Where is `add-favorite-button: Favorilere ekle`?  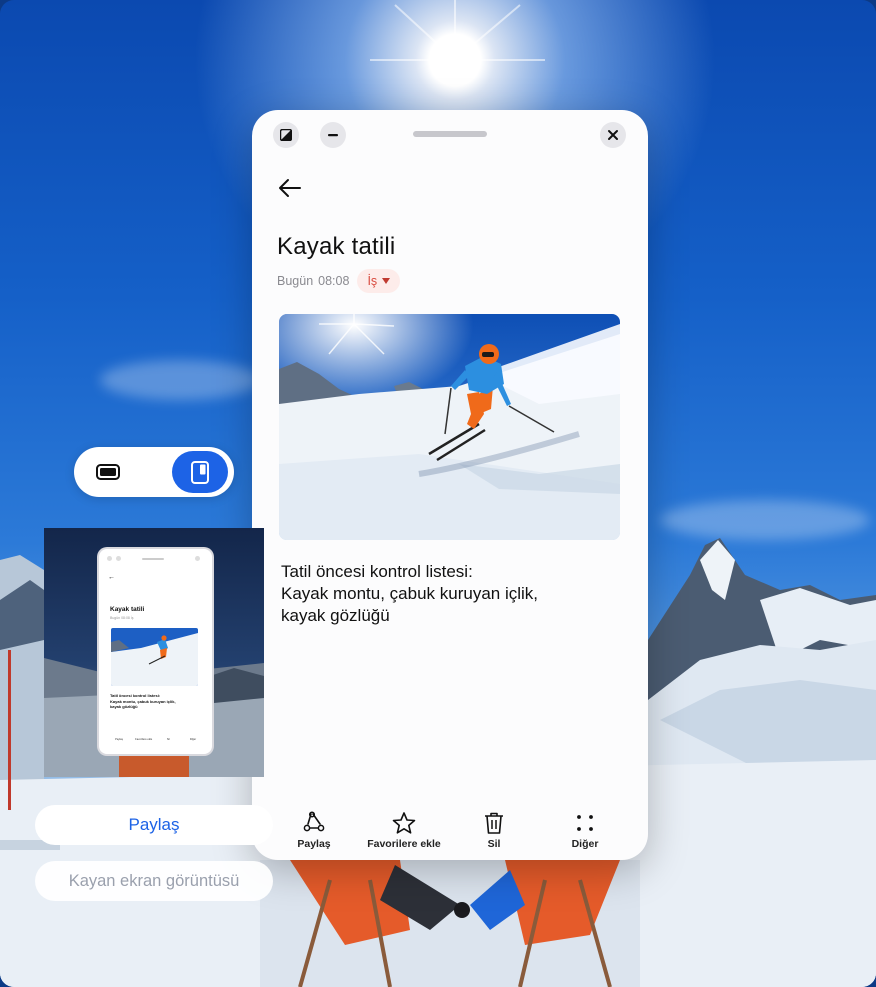
add-favorite-button: Favorilere ekle is located at coordinates (404, 832).